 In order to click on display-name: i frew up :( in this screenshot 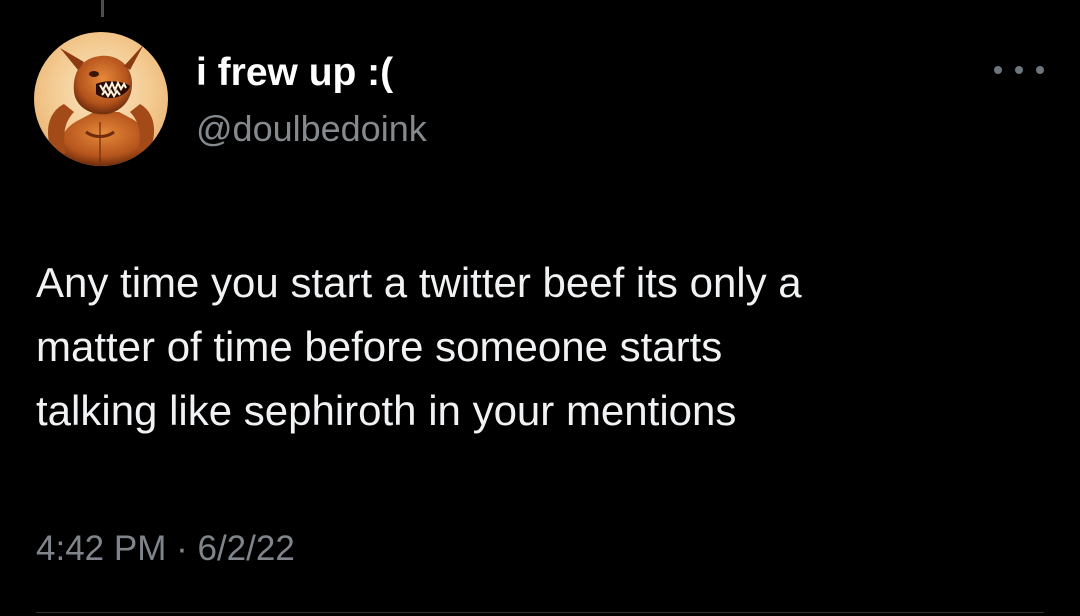, I will do `click(294, 73)`.